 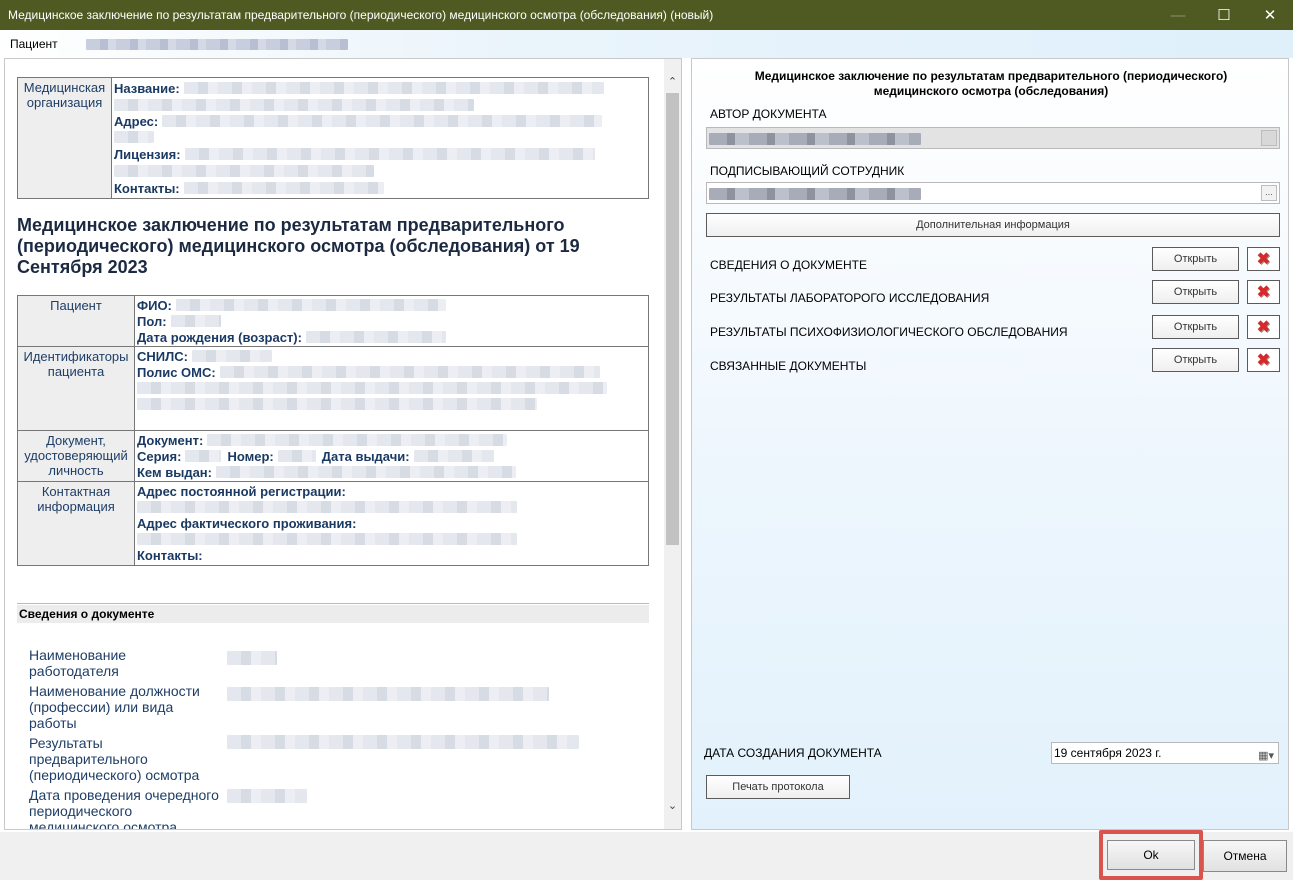 I want to click on calendar-dropdown-icon: ▦▾, so click(x=1266, y=756).